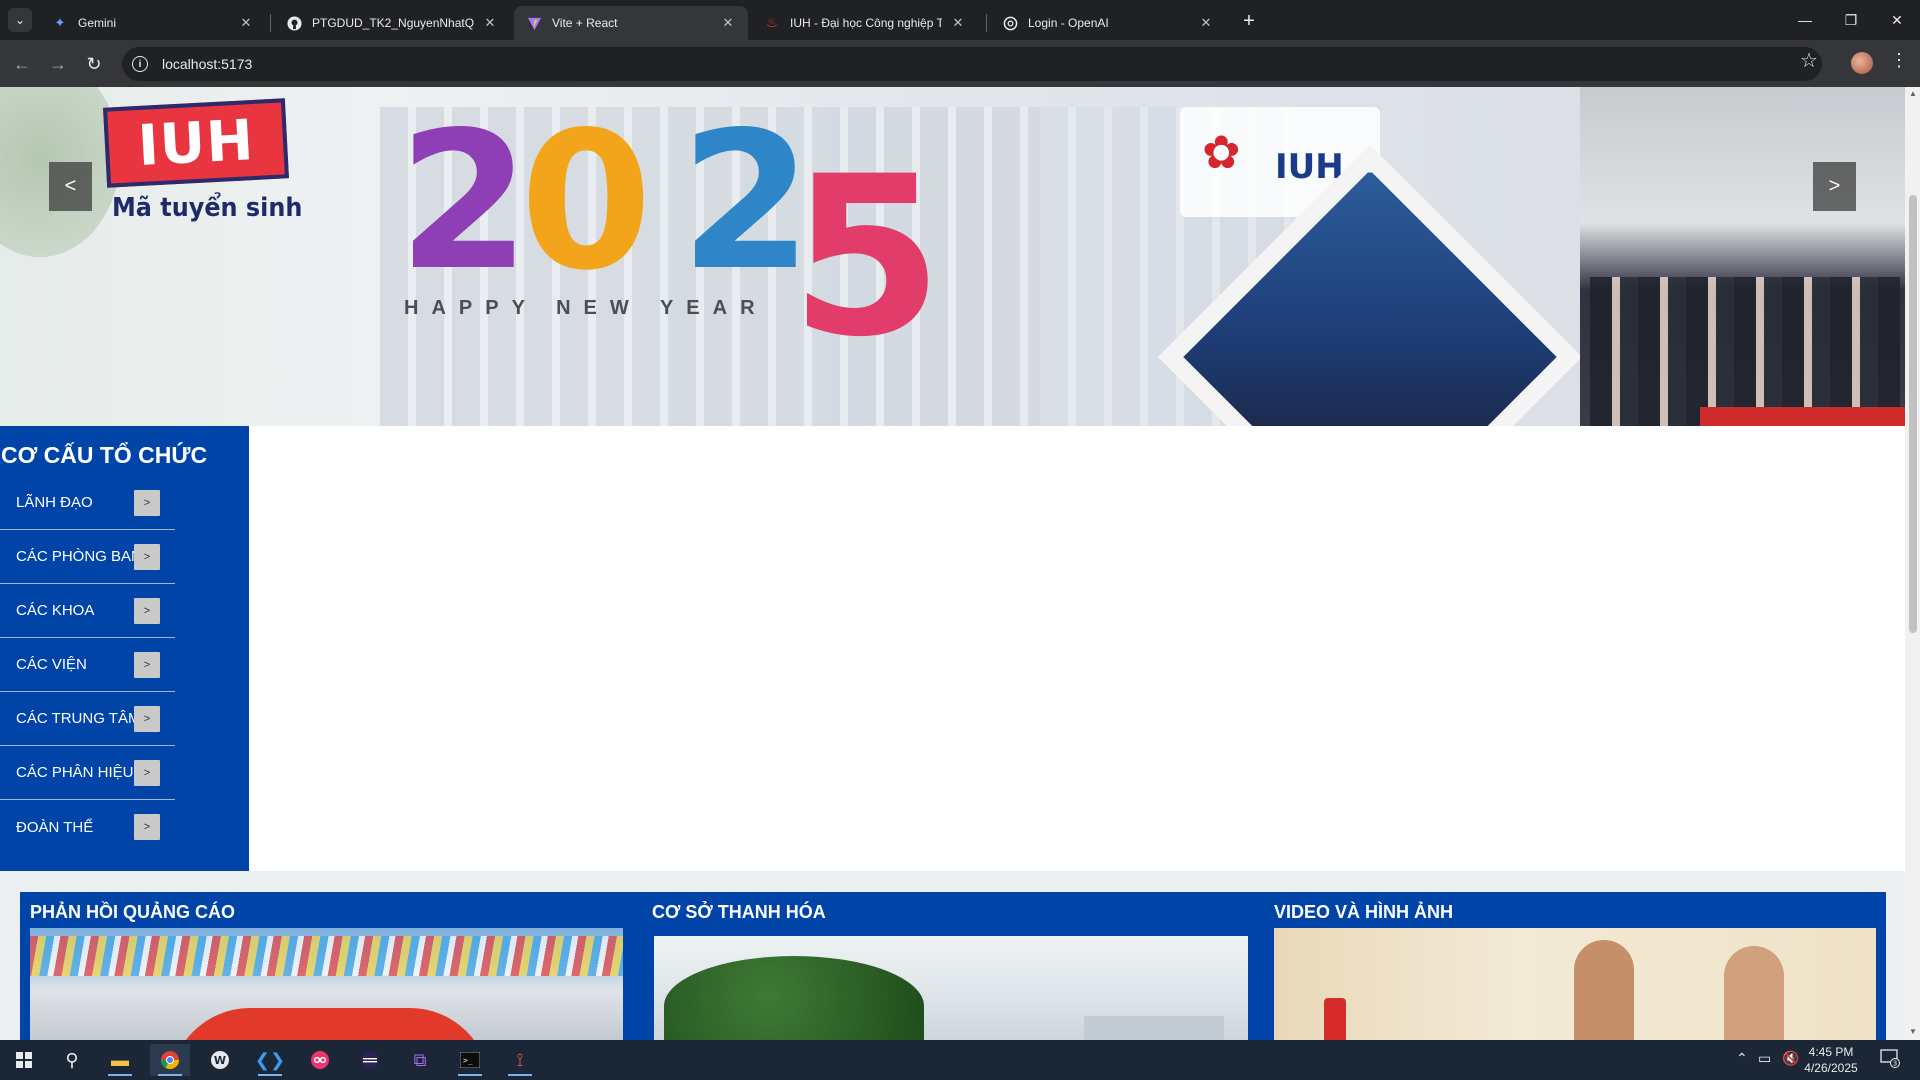 The height and width of the screenshot is (1080, 1920). I want to click on tab-iuh: ♨ IUH - Đại học Công nghiệp TP.H ✕, so click(865, 23).